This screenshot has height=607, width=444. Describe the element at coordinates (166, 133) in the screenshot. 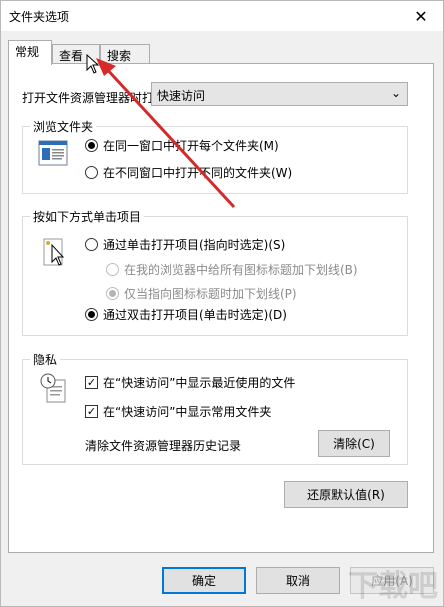

I see `annotation-arrow` at that location.